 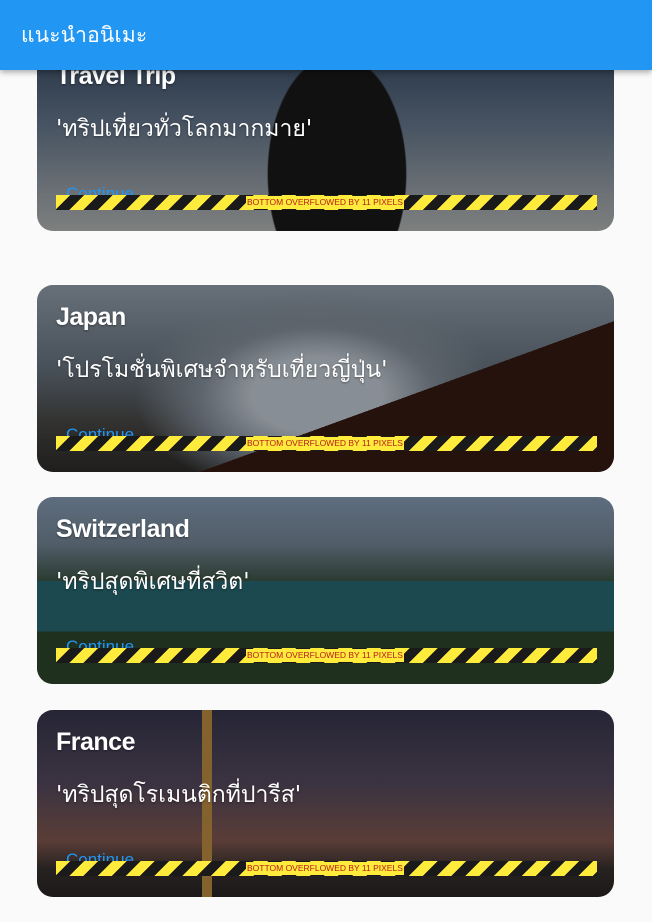 What do you see at coordinates (123, 529) in the screenshot?
I see `card-title: Switzerland` at bounding box center [123, 529].